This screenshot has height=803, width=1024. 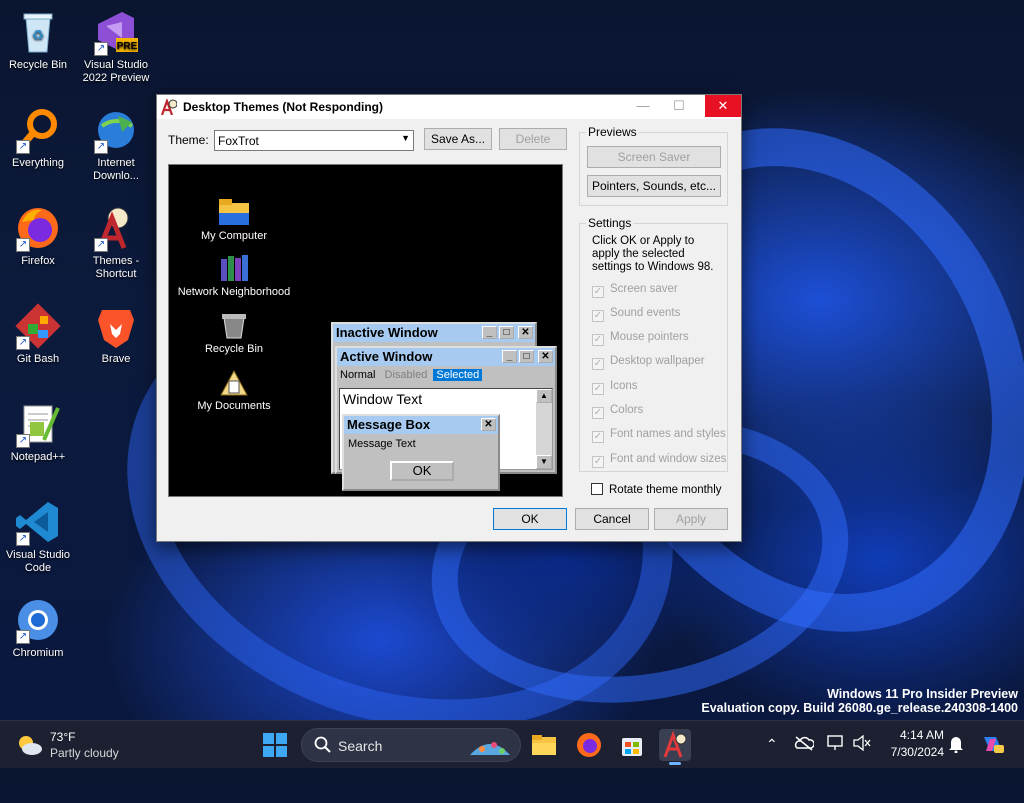 I want to click on close-button: ✕, so click(x=723, y=106).